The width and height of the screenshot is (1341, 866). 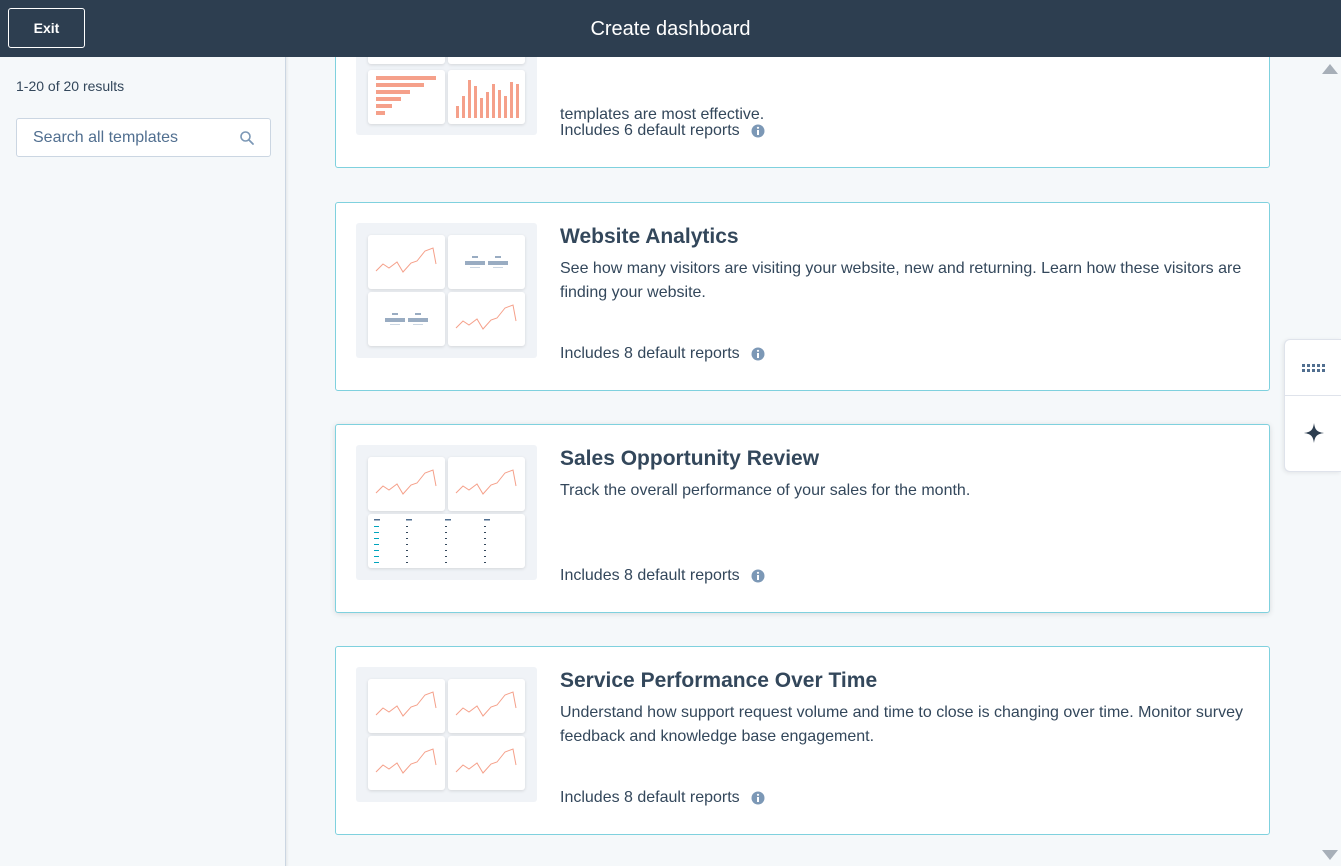 I want to click on panel-divider, so click(x=1313, y=395).